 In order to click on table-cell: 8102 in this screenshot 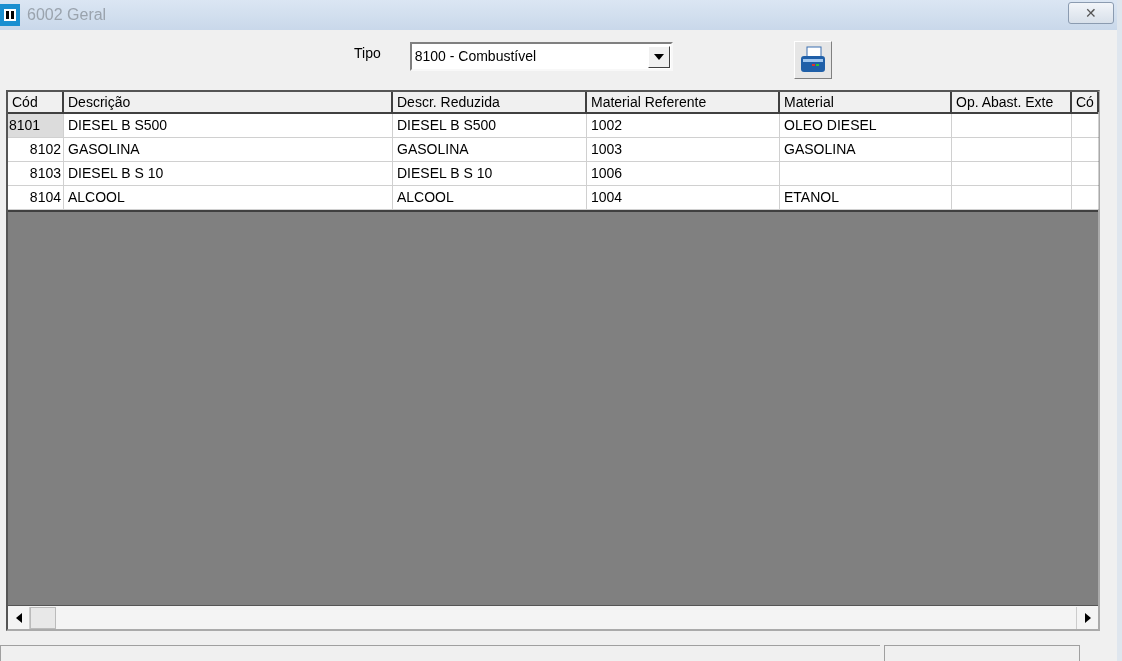, I will do `click(45, 149)`.